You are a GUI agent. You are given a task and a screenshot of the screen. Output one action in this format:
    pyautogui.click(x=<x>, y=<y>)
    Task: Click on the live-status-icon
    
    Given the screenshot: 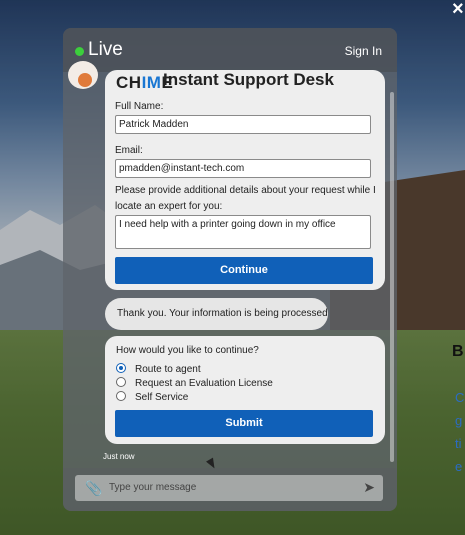 What is the action you would take?
    pyautogui.click(x=79, y=51)
    